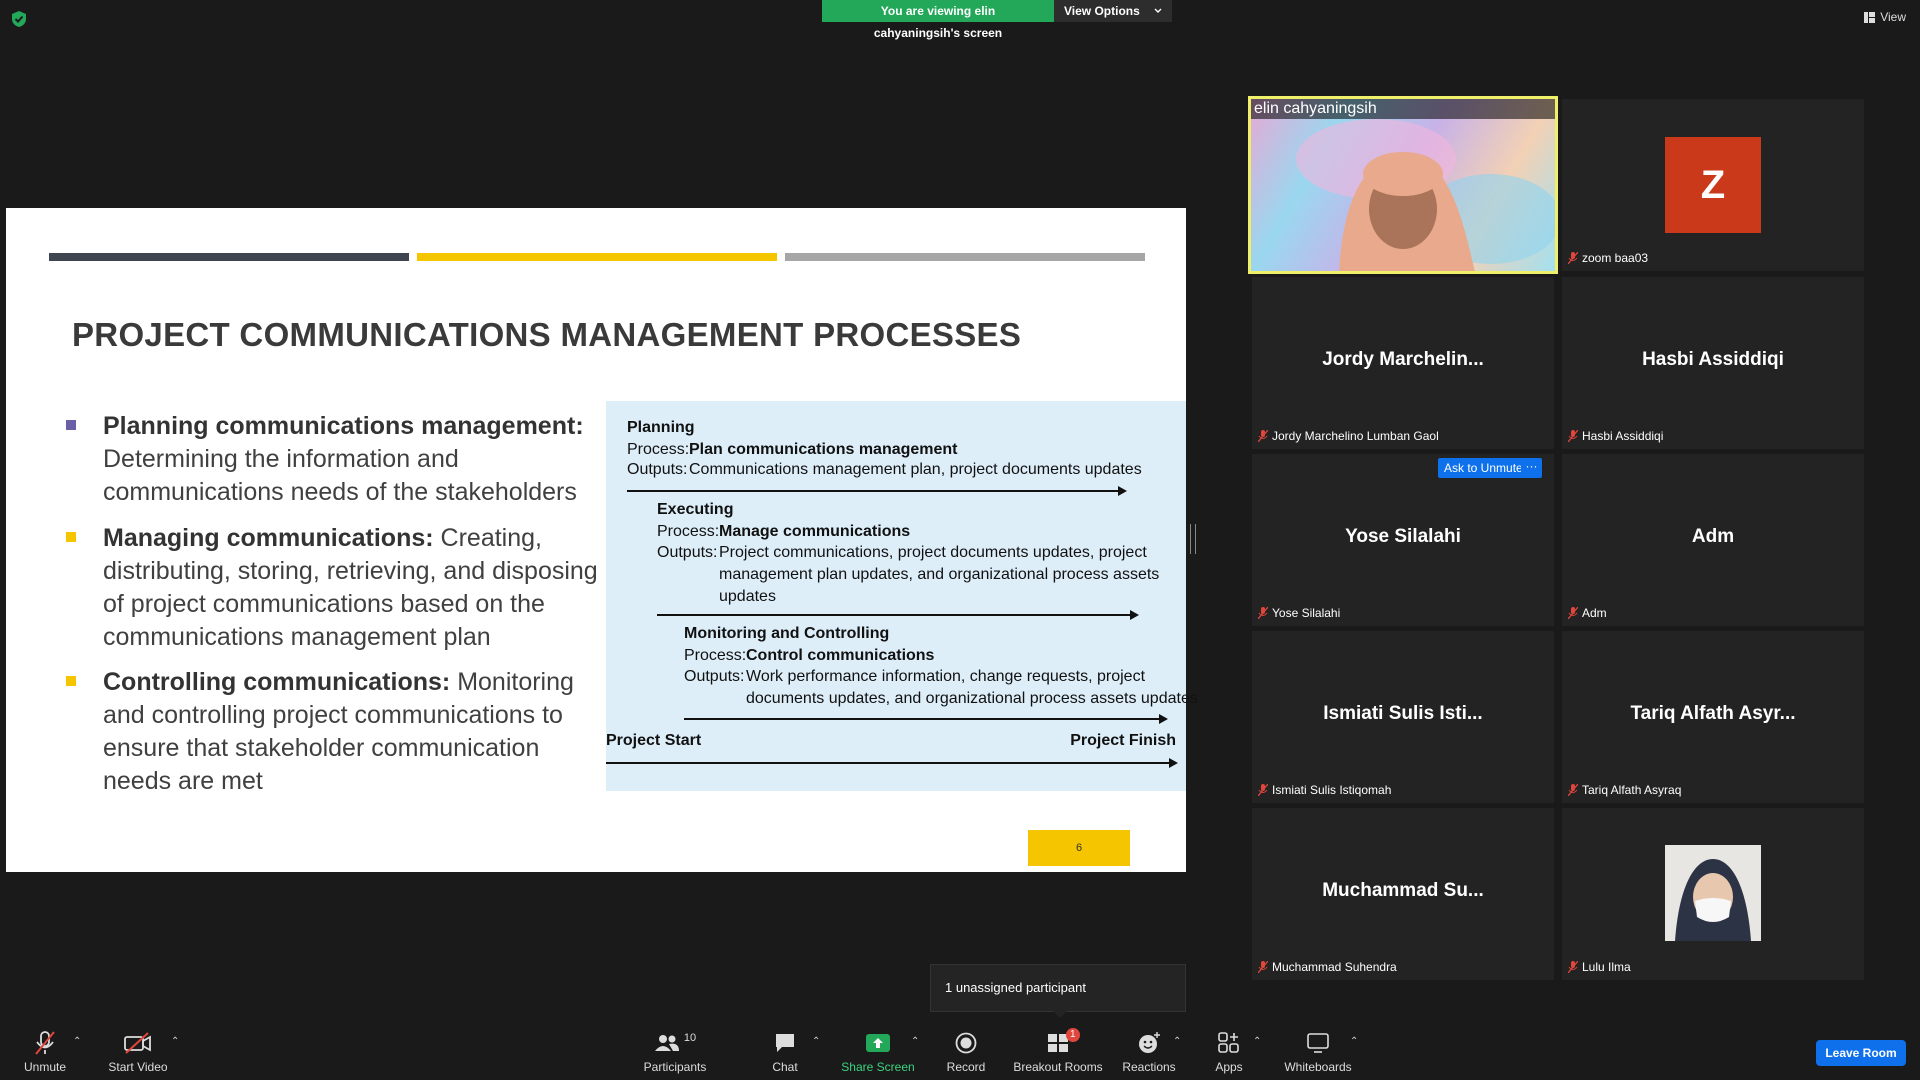  What do you see at coordinates (268, 538) in the screenshot?
I see `bullet-term: Managing communications:` at bounding box center [268, 538].